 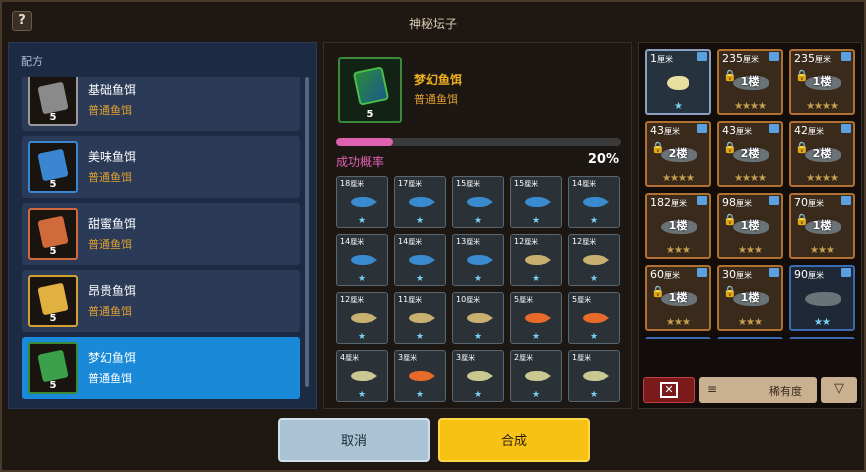 I want to click on fish-size: 2厘米, so click(x=523, y=358).